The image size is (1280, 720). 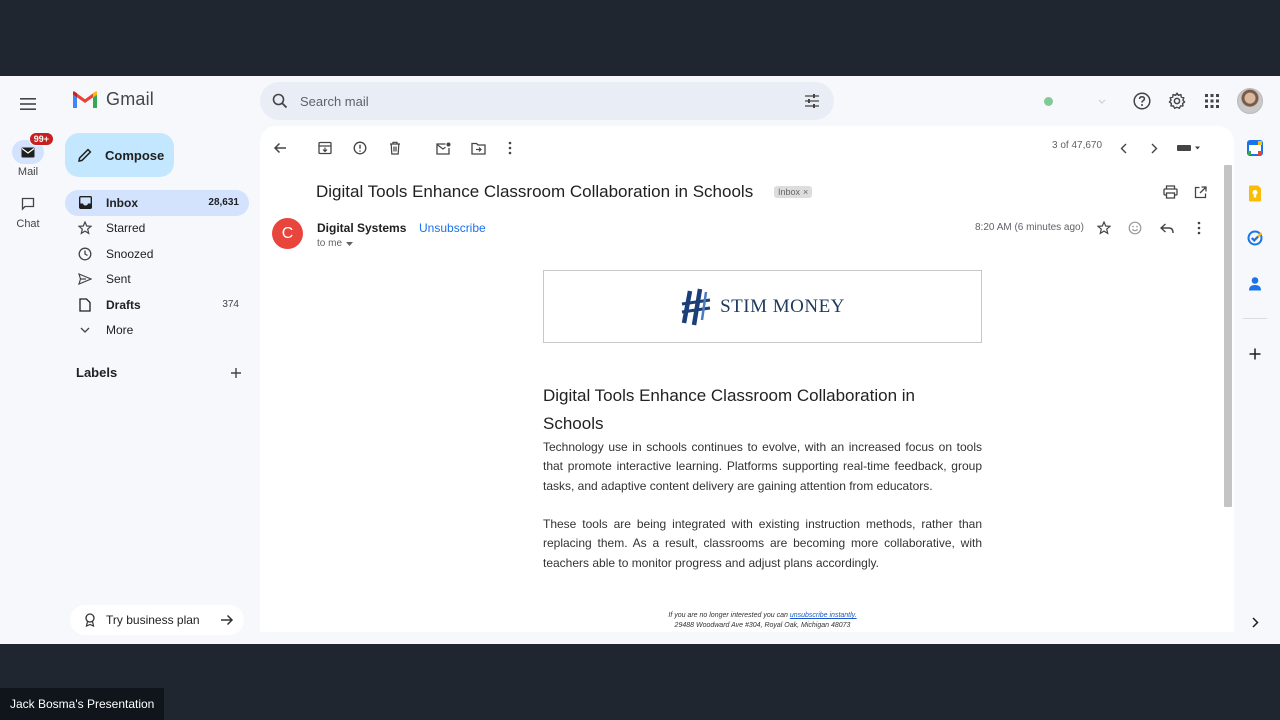 I want to click on nav-inbox: Inbox 28,631, so click(x=157, y=203).